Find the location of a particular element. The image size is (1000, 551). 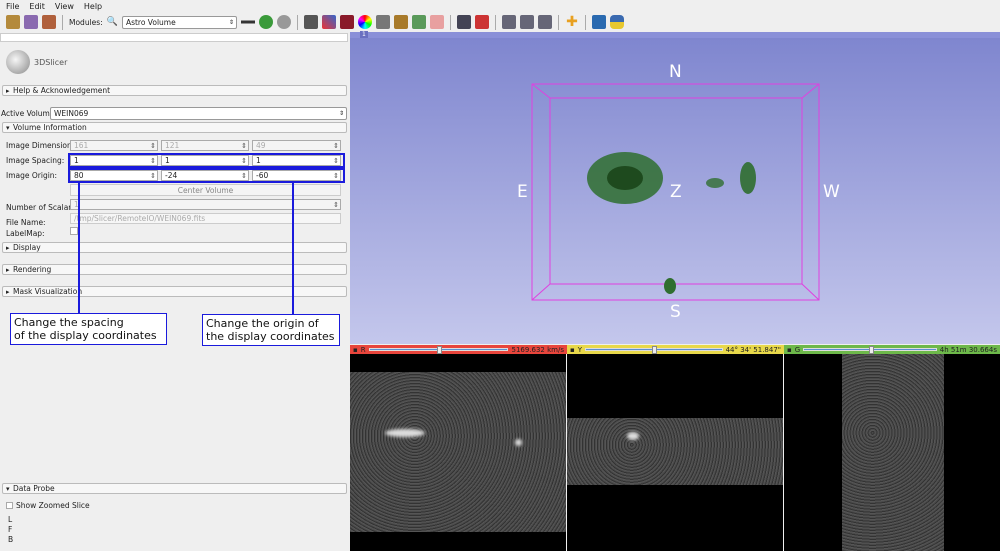

center-volume-button: Center Volume is located at coordinates (205, 190).